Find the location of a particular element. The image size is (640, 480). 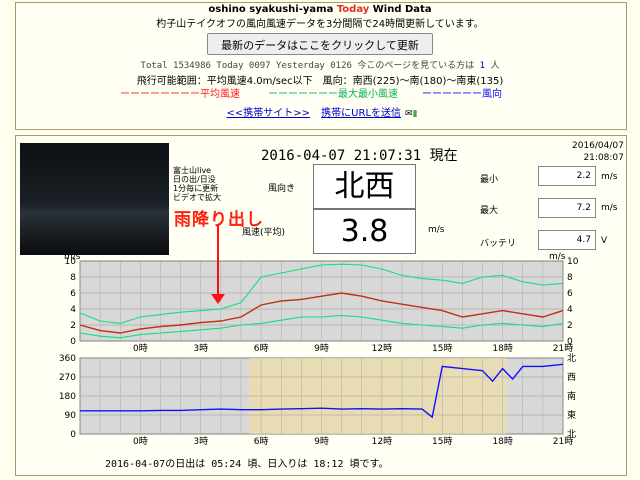

y-tick-label-left-2: 4 is located at coordinates (73, 310).